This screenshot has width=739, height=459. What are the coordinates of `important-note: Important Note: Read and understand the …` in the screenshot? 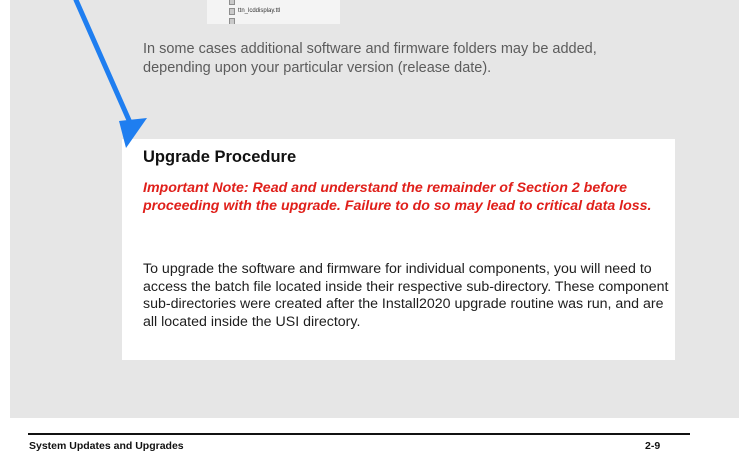 It's located at (397, 197).